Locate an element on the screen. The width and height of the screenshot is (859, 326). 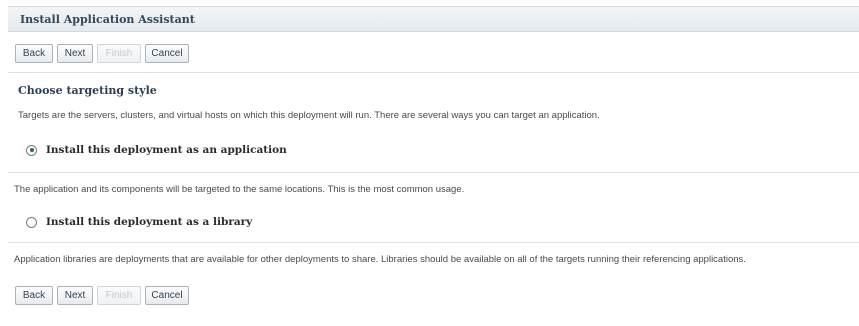
option-library-label: Install this deployment as a library is located at coordinates (149, 222).